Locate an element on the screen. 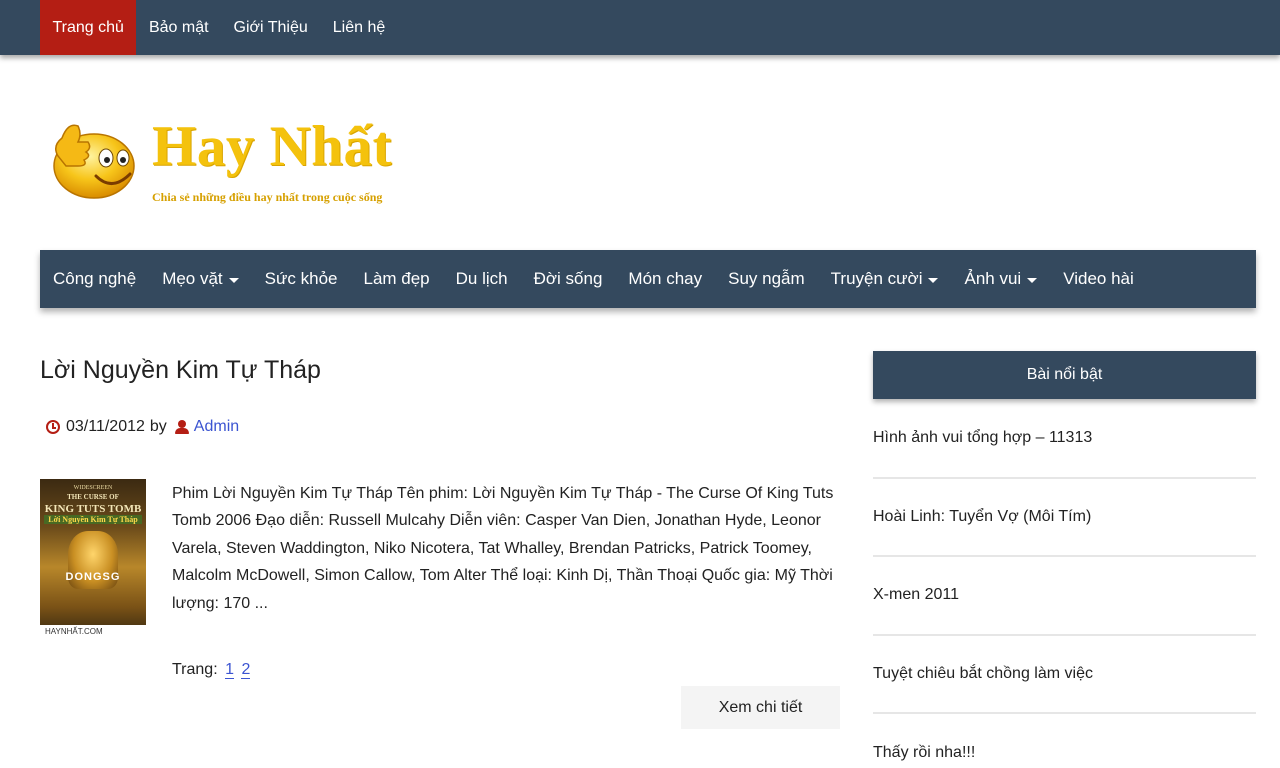 Image resolution: width=1280 pixels, height=768 pixels. pagination-label: Trang: is located at coordinates (195, 669).